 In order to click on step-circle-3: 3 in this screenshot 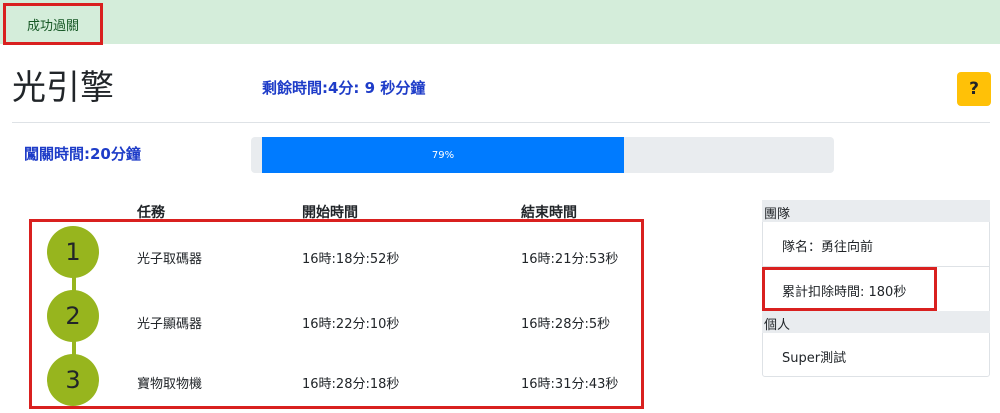, I will do `click(73, 380)`.